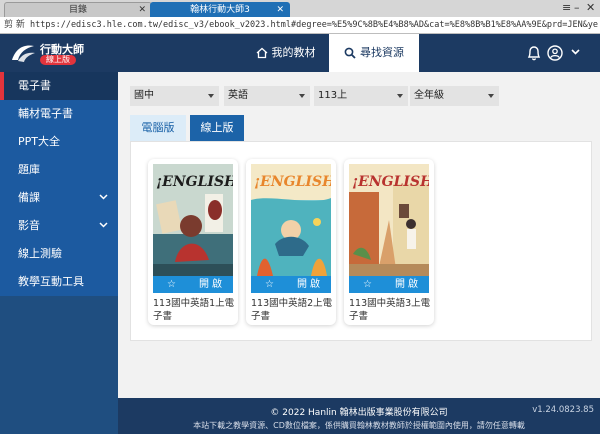 The width and height of the screenshot is (600, 434). Describe the element at coordinates (144, 95) in the screenshot. I see `level-select-value: 國中` at that location.